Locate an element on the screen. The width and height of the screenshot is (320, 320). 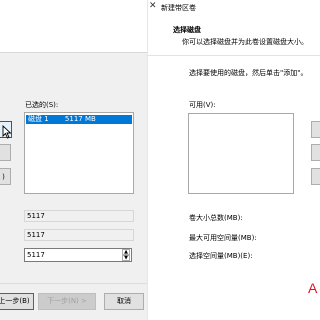
disk-name: 磁盘 1 is located at coordinates (38, 119).